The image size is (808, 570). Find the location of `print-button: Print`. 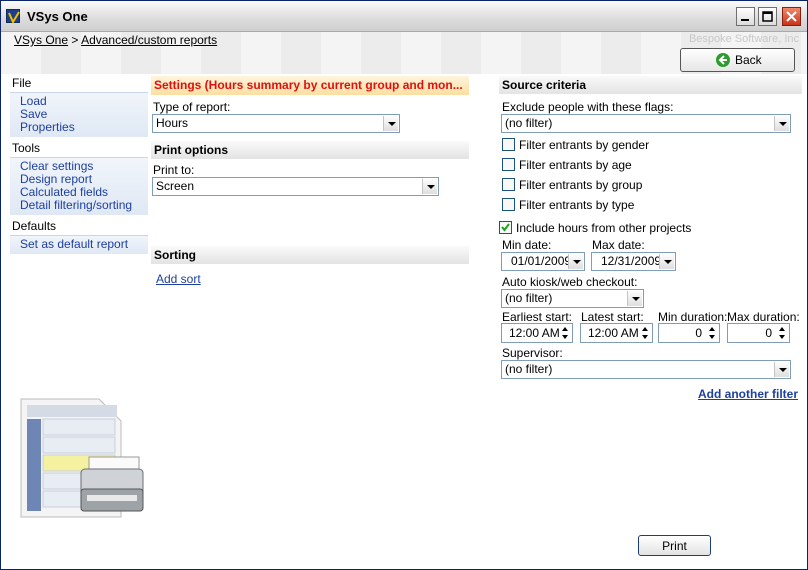

print-button: Print is located at coordinates (674, 545).